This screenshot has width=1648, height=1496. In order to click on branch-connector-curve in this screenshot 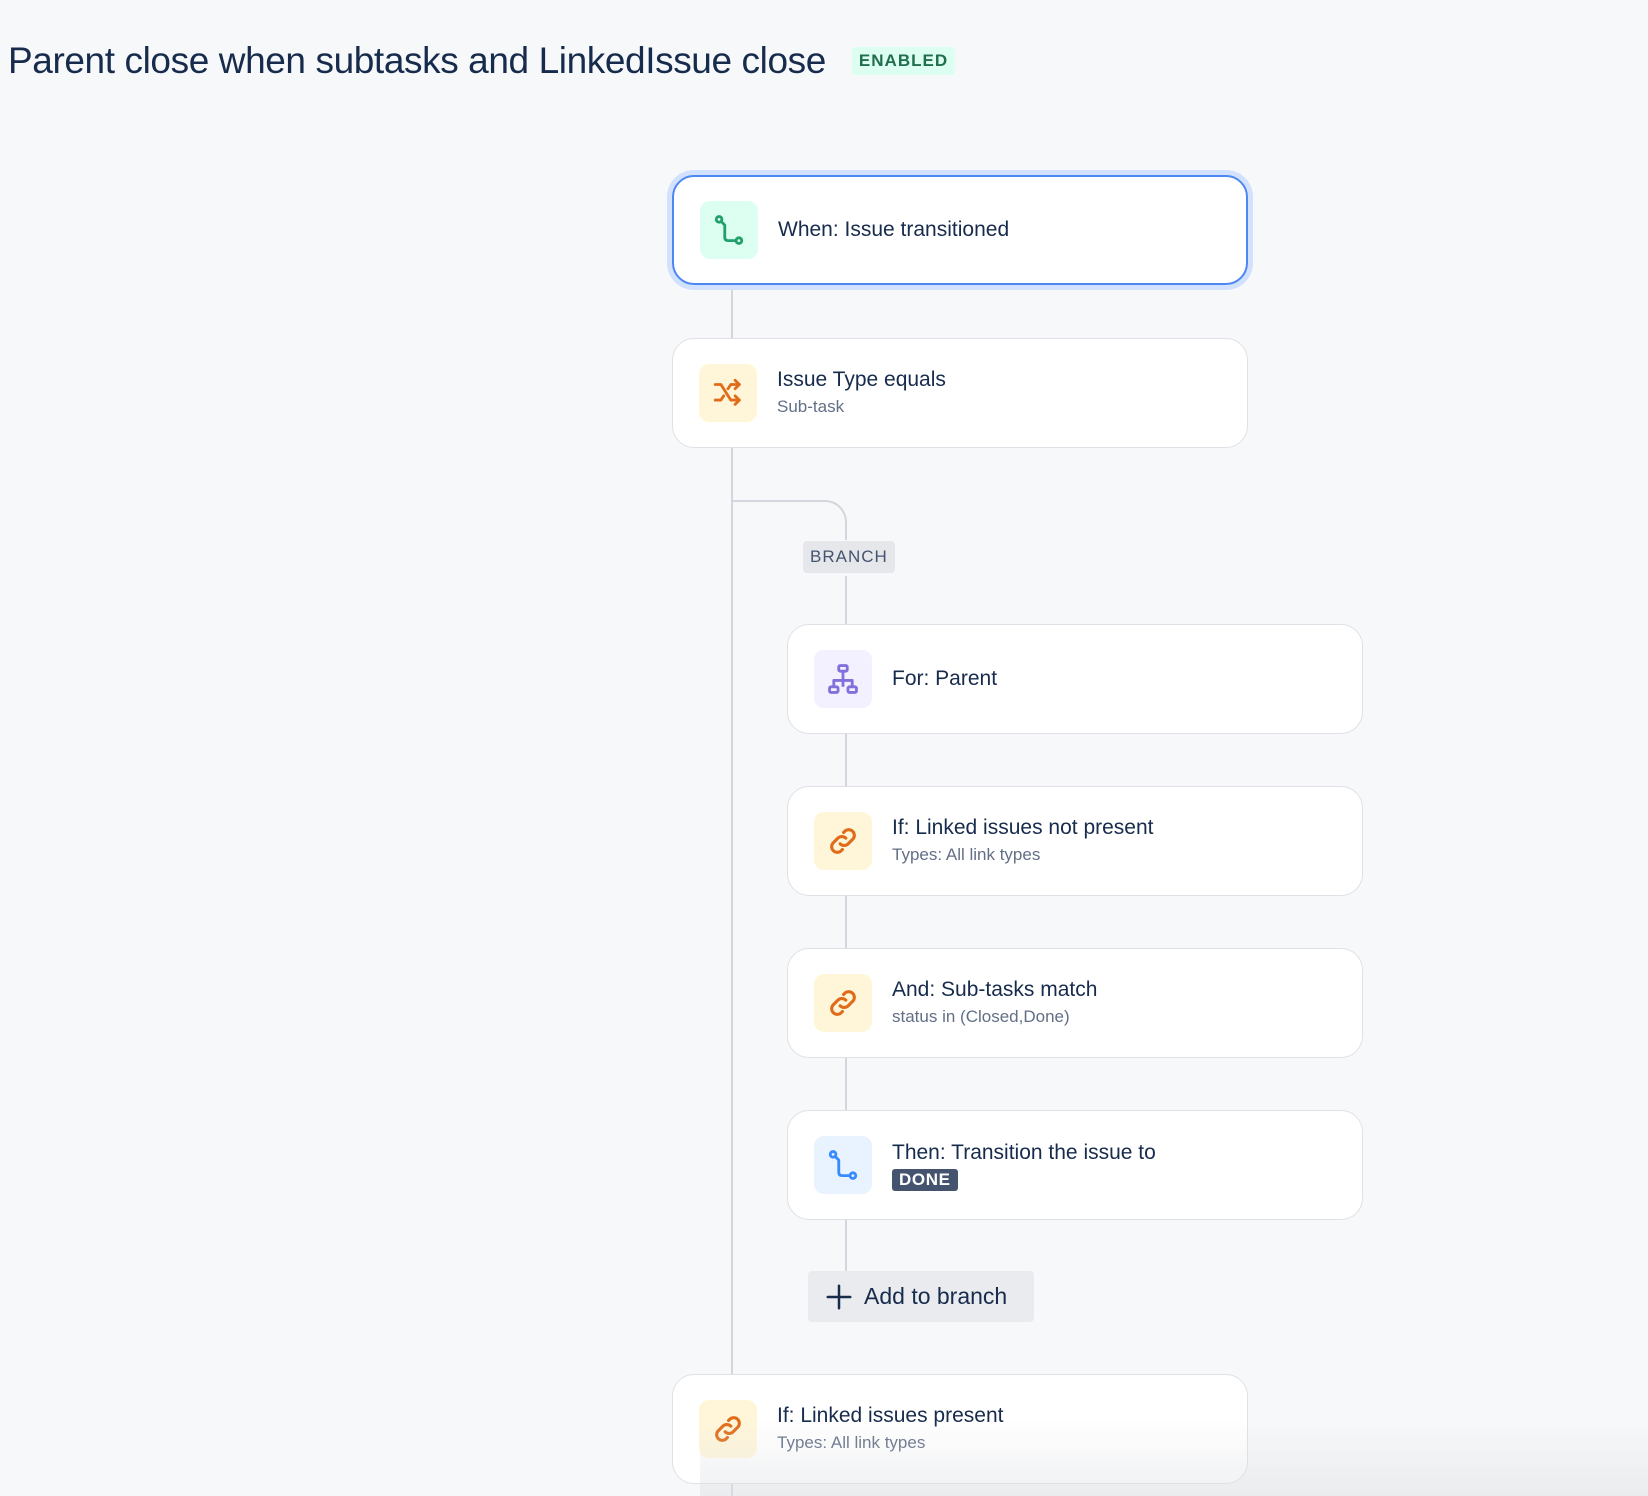, I will do `click(789, 520)`.